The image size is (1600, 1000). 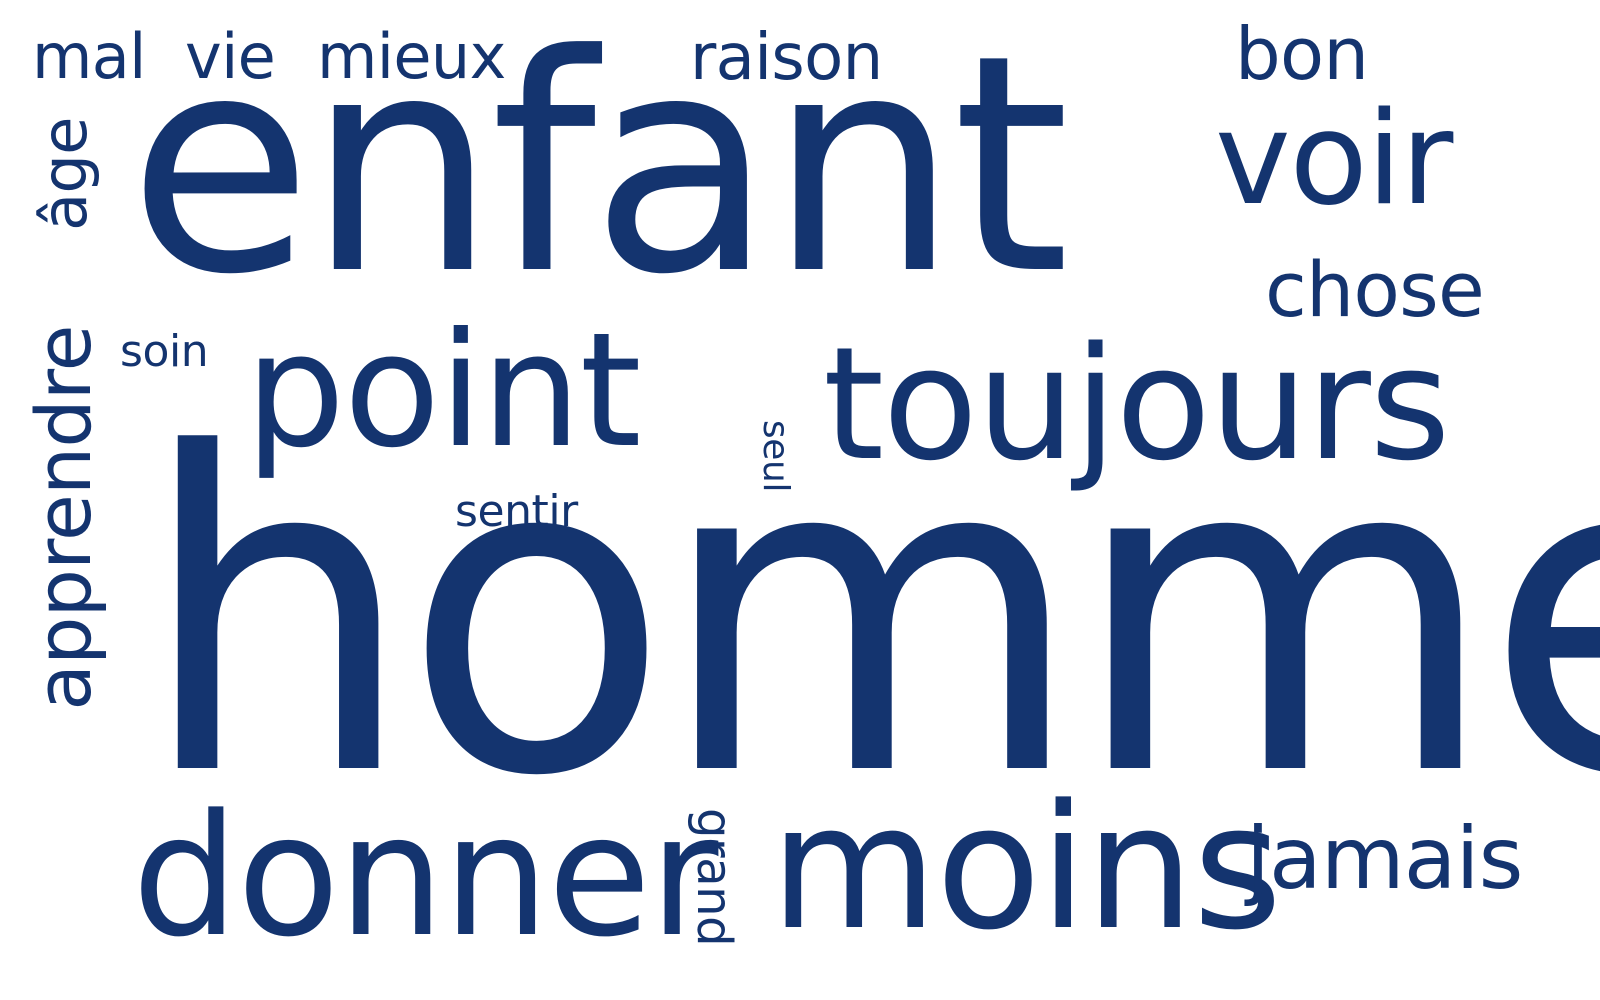 I want to click on word-jamais: jamais, so click(x=1384, y=859).